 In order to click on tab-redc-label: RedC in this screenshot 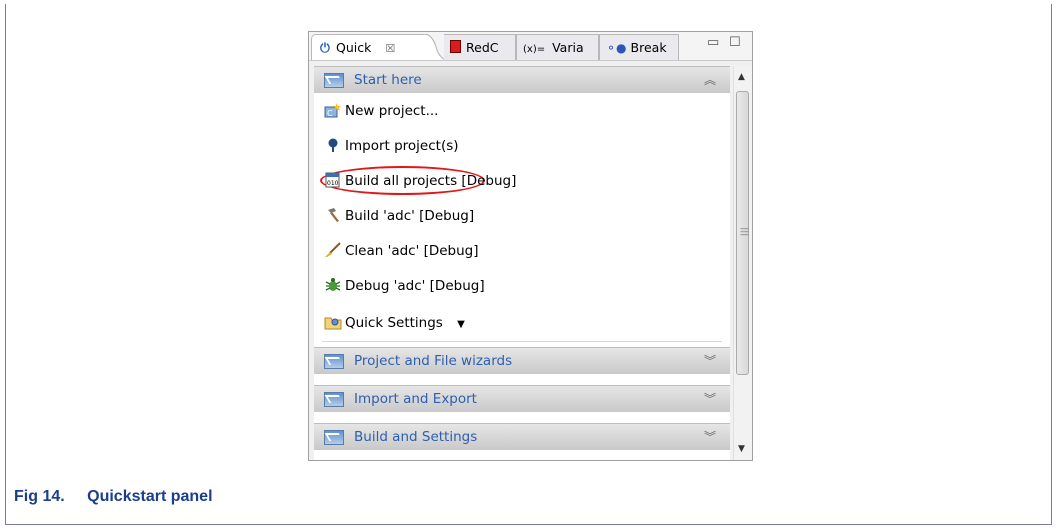, I will do `click(482, 47)`.